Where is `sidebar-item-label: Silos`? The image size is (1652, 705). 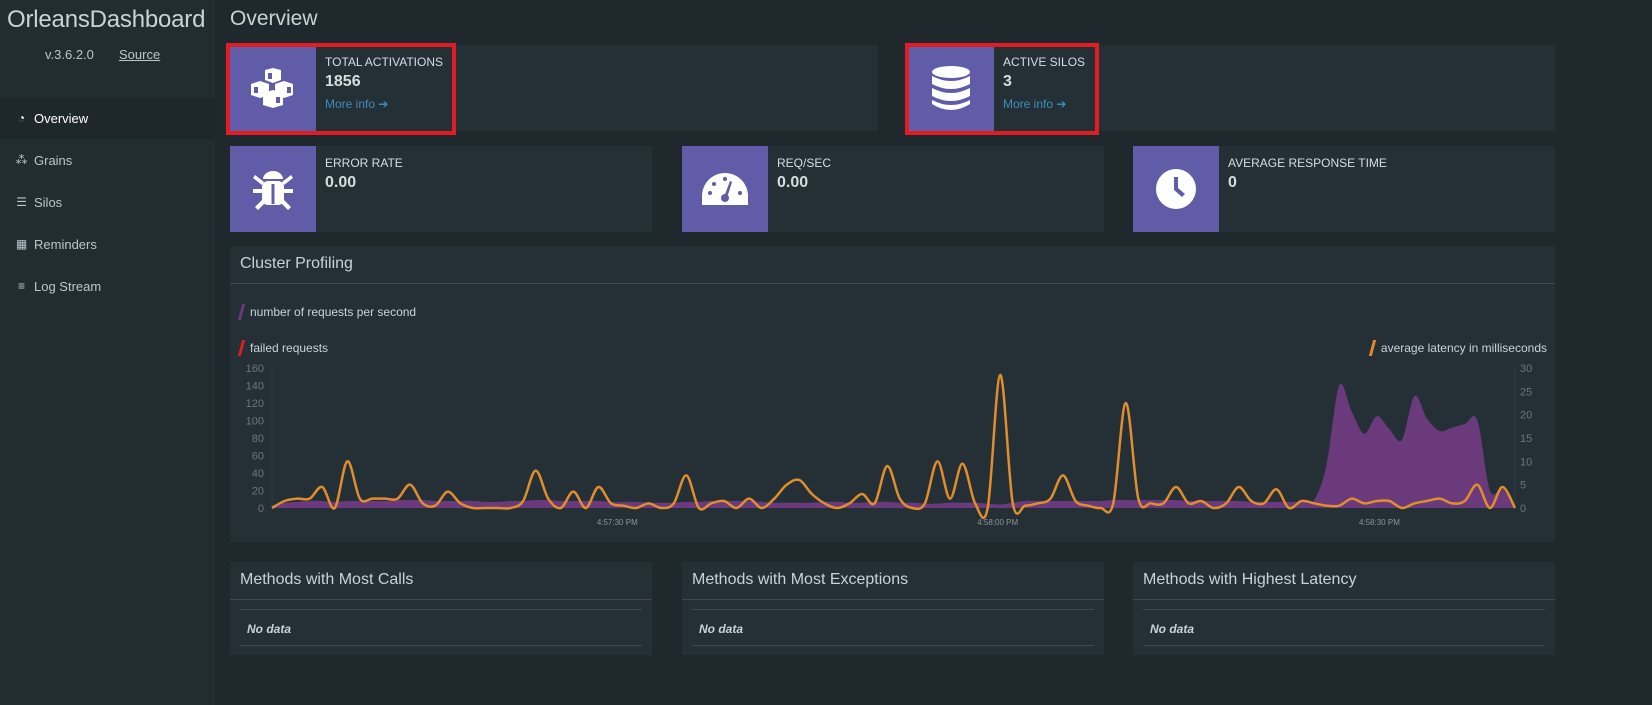 sidebar-item-label: Silos is located at coordinates (48, 202).